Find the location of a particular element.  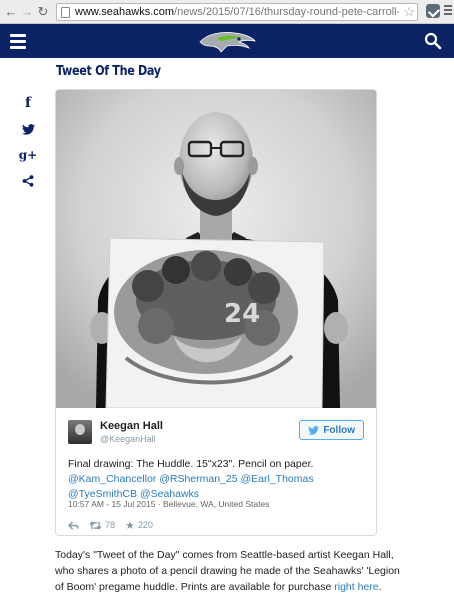

share-rail: f g+ is located at coordinates (28, 142).